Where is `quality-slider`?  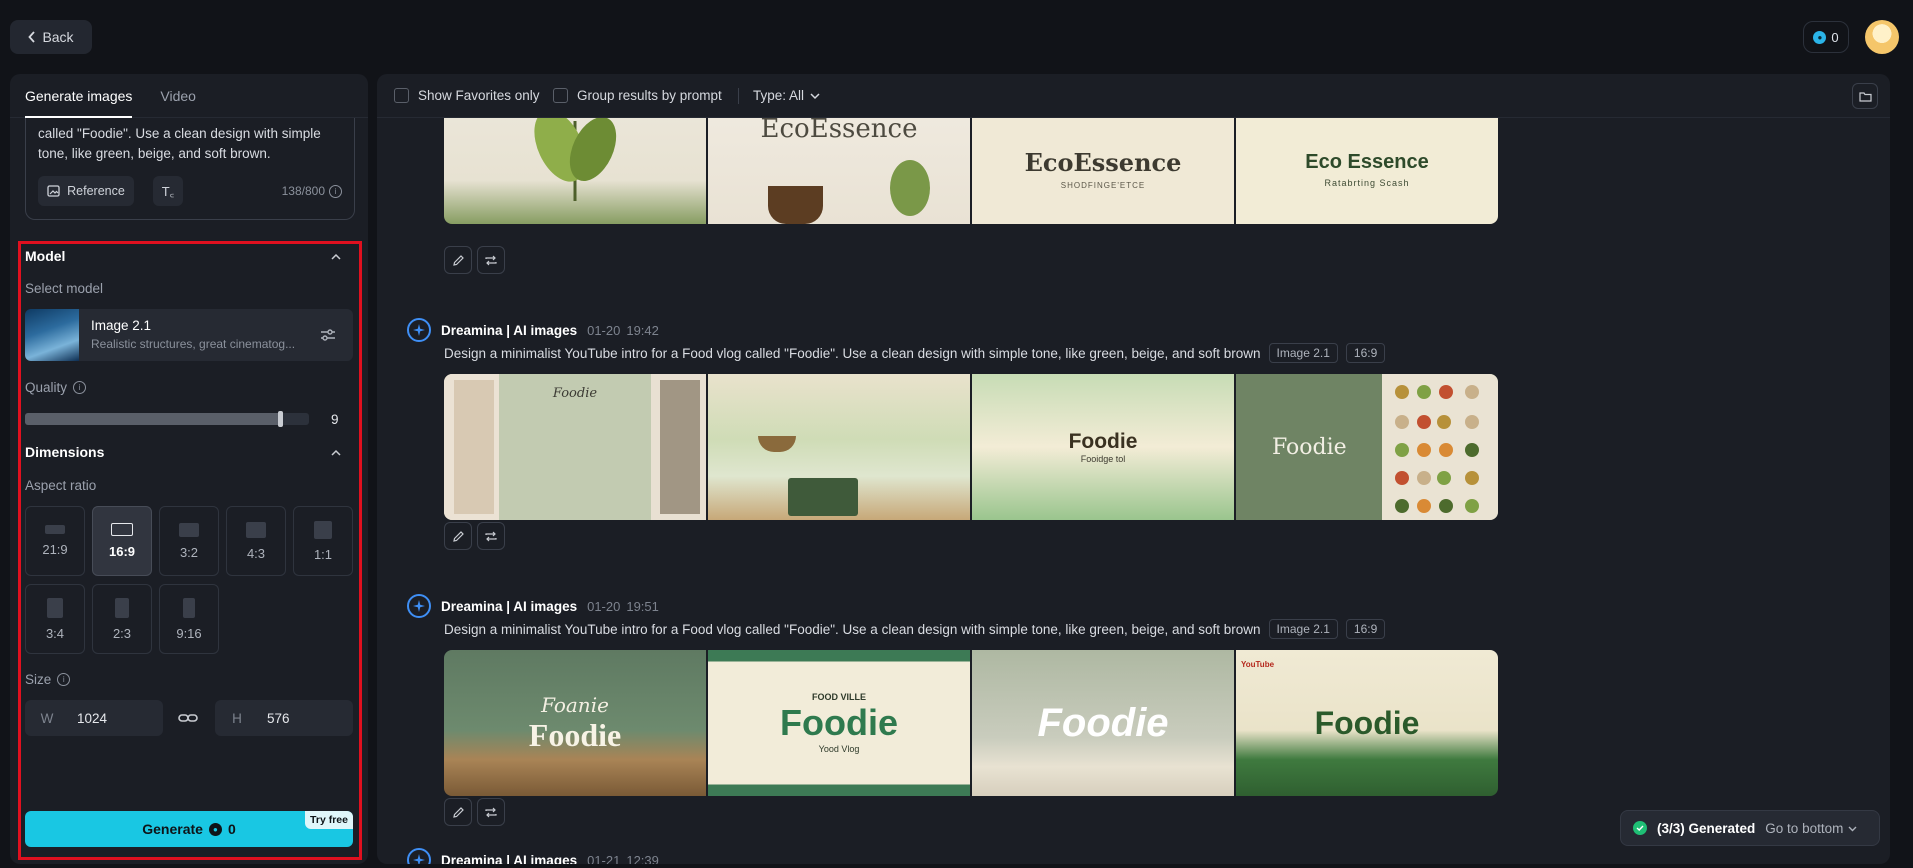
quality-slider is located at coordinates (167, 419).